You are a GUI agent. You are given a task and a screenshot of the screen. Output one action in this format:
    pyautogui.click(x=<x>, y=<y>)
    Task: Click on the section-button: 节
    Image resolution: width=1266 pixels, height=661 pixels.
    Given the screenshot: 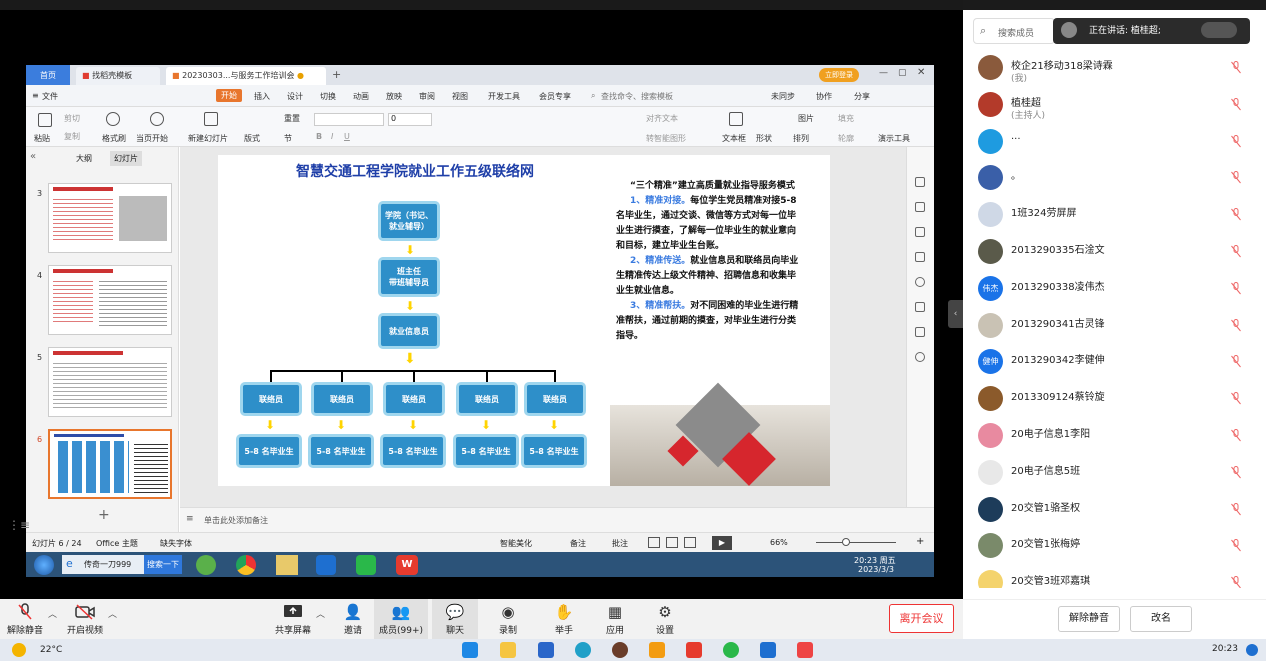 What is the action you would take?
    pyautogui.click(x=288, y=138)
    